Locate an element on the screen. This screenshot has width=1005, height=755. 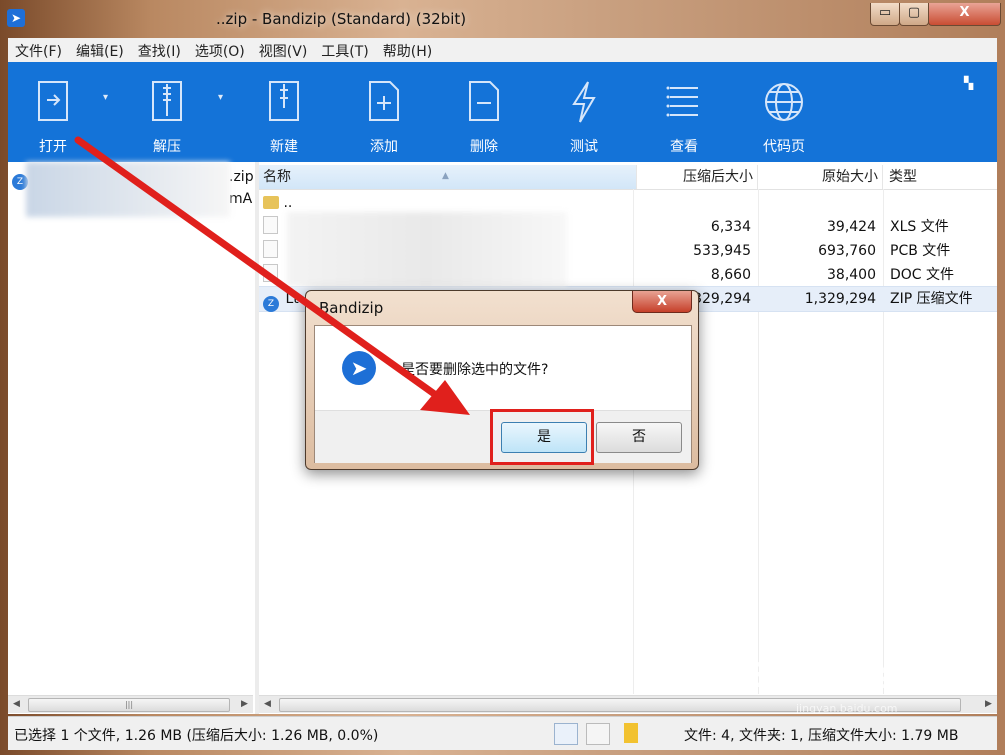
add-button: 添加 is located at coordinates (384, 112).